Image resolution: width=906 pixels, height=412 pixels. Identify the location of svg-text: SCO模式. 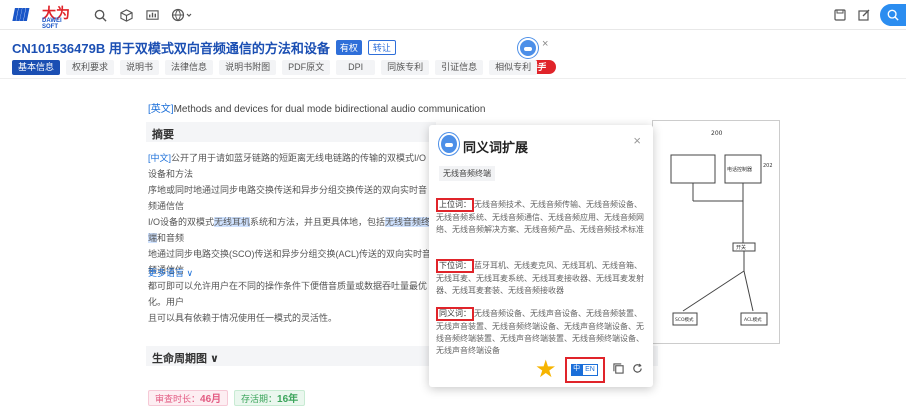
(684, 319).